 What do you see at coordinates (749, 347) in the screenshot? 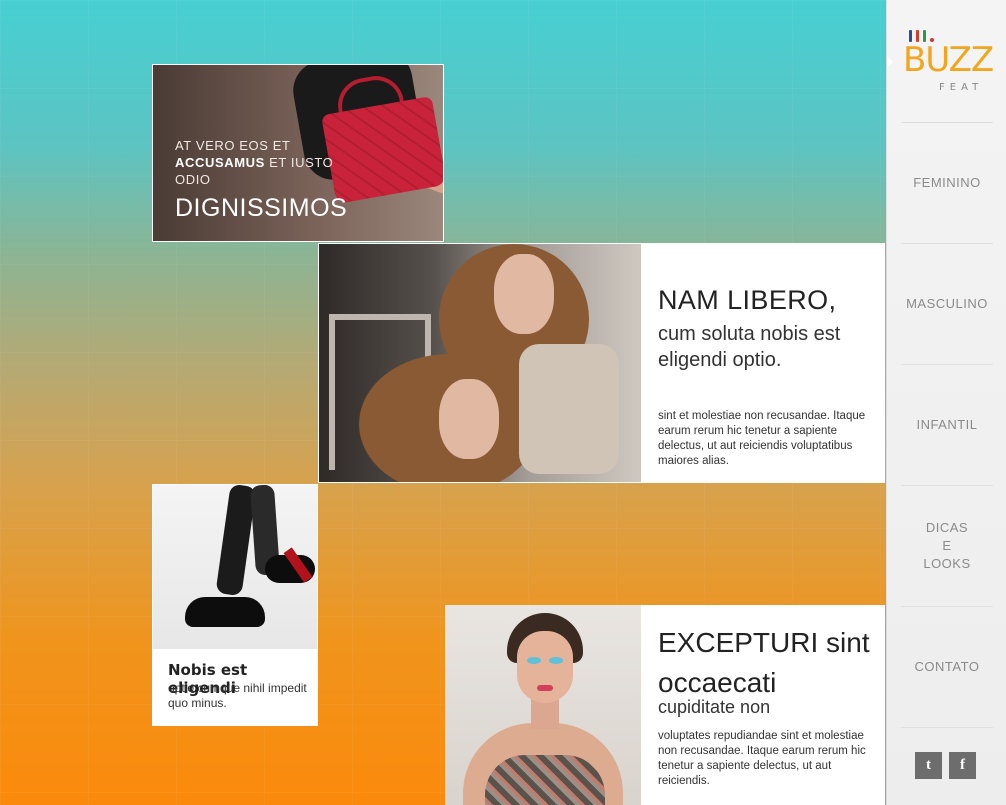
I see `feature-subtitle: cum soluta nobis est eligendi optio.` at bounding box center [749, 347].